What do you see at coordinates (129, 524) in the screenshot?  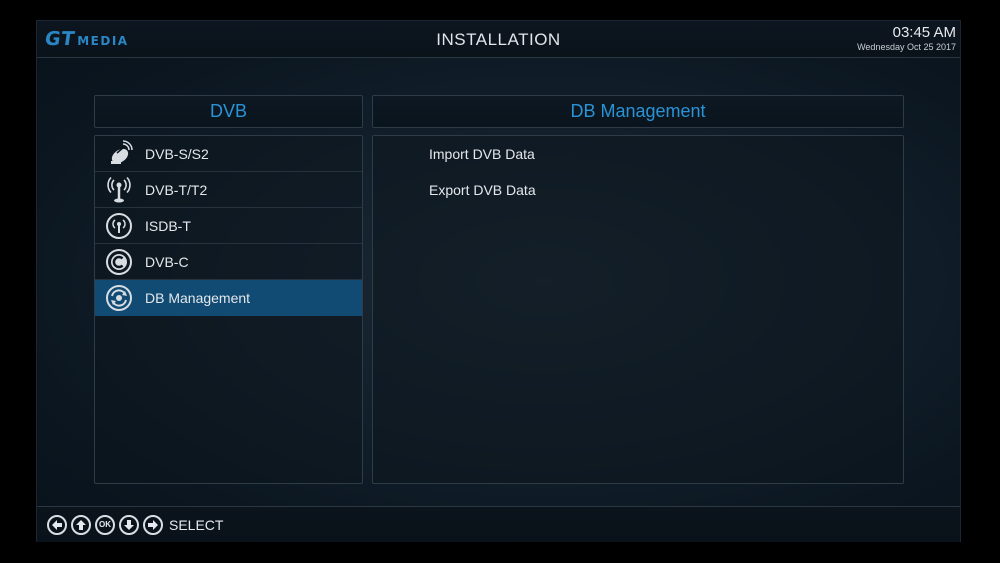 I see `arrow-down-icon` at bounding box center [129, 524].